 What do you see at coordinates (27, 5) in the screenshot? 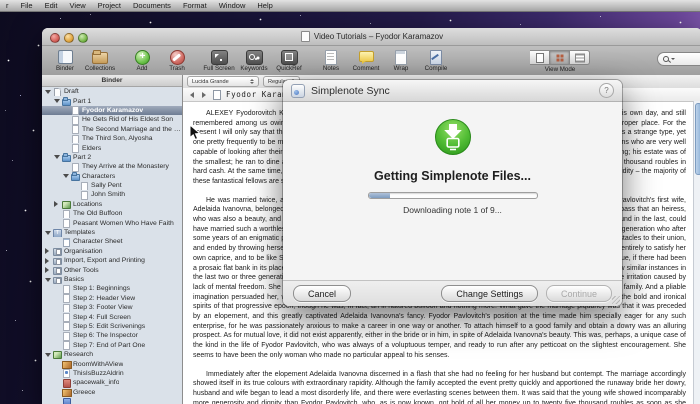
I see `menu-item: File` at bounding box center [27, 5].